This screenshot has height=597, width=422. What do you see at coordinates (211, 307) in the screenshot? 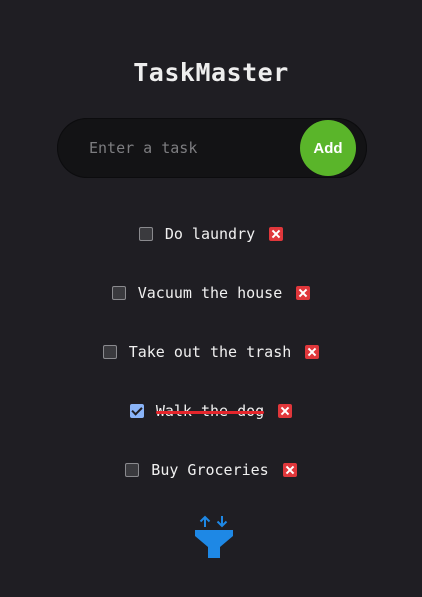
I see `task-item: Vacuum the house` at bounding box center [211, 307].